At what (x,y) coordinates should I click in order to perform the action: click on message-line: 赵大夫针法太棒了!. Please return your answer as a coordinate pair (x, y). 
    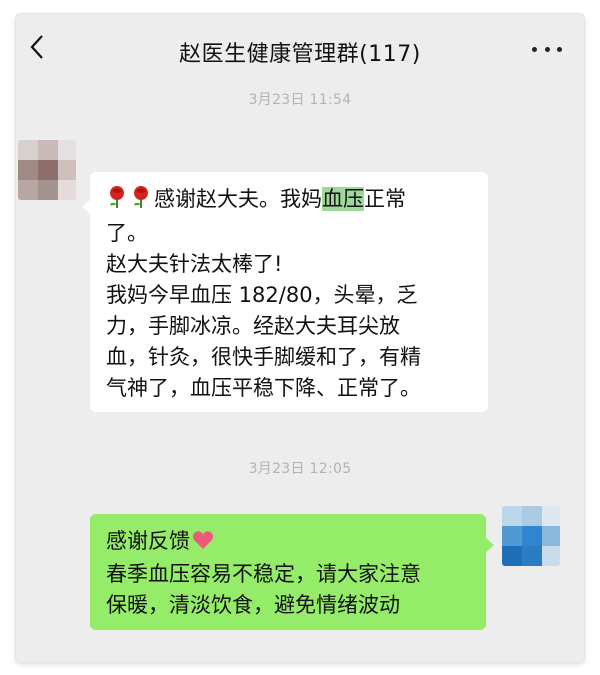
    Looking at the image, I should click on (194, 264).